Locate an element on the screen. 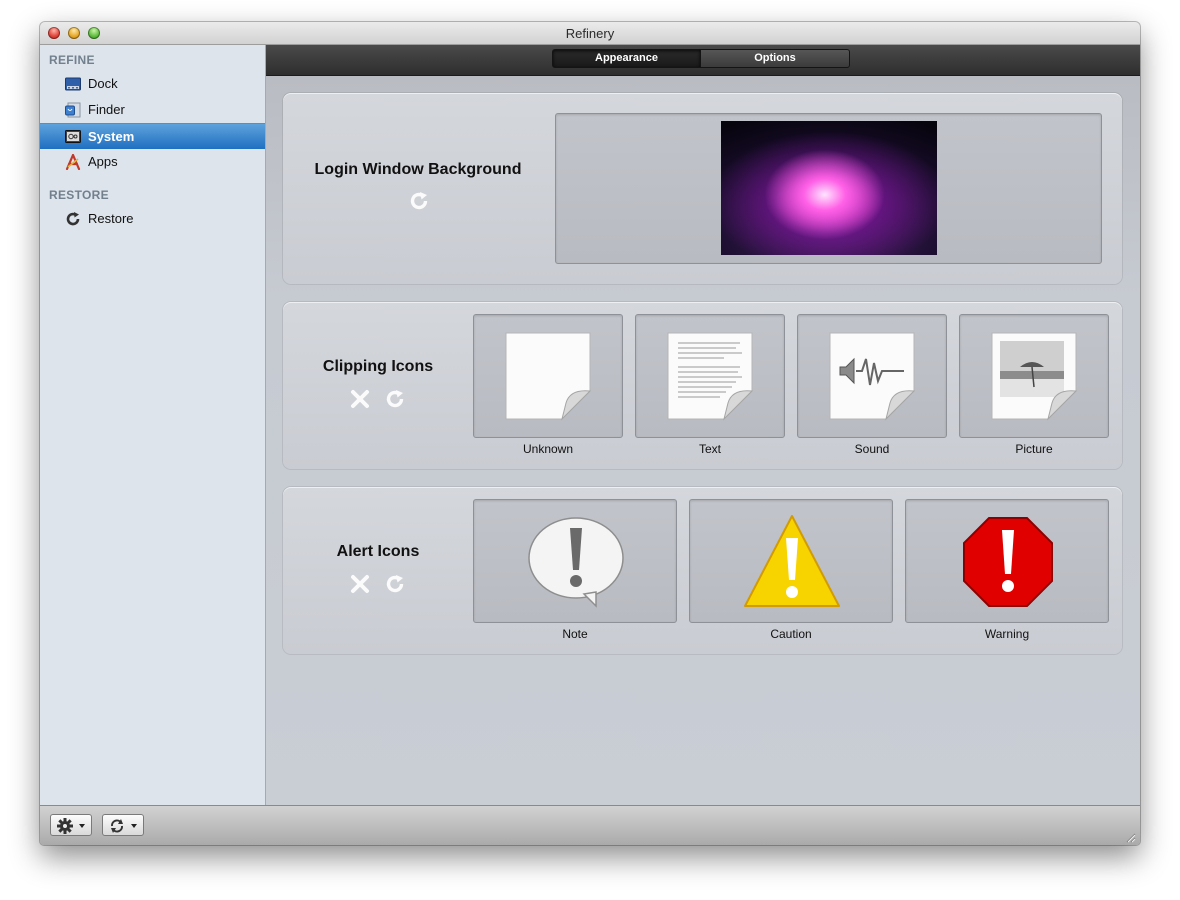  alert-well-note is located at coordinates (575, 561).